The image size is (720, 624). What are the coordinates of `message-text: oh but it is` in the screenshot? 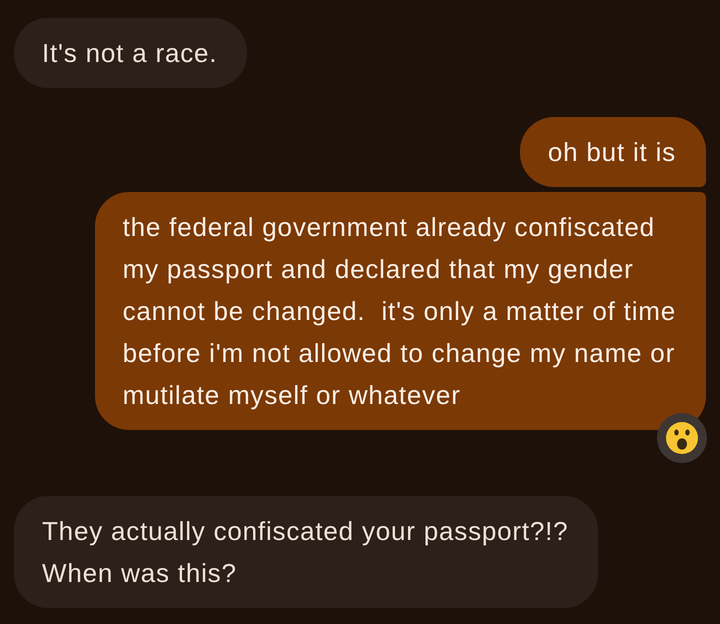 It's located at (612, 152).